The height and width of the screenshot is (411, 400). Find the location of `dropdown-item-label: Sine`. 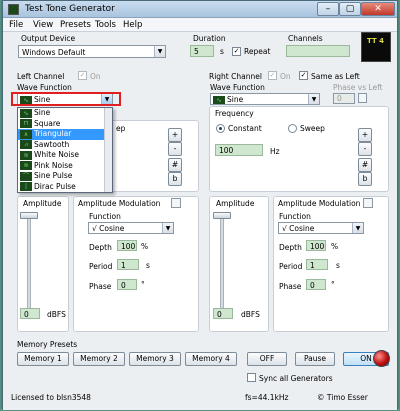

dropdown-item-label: Sine is located at coordinates (42, 112).